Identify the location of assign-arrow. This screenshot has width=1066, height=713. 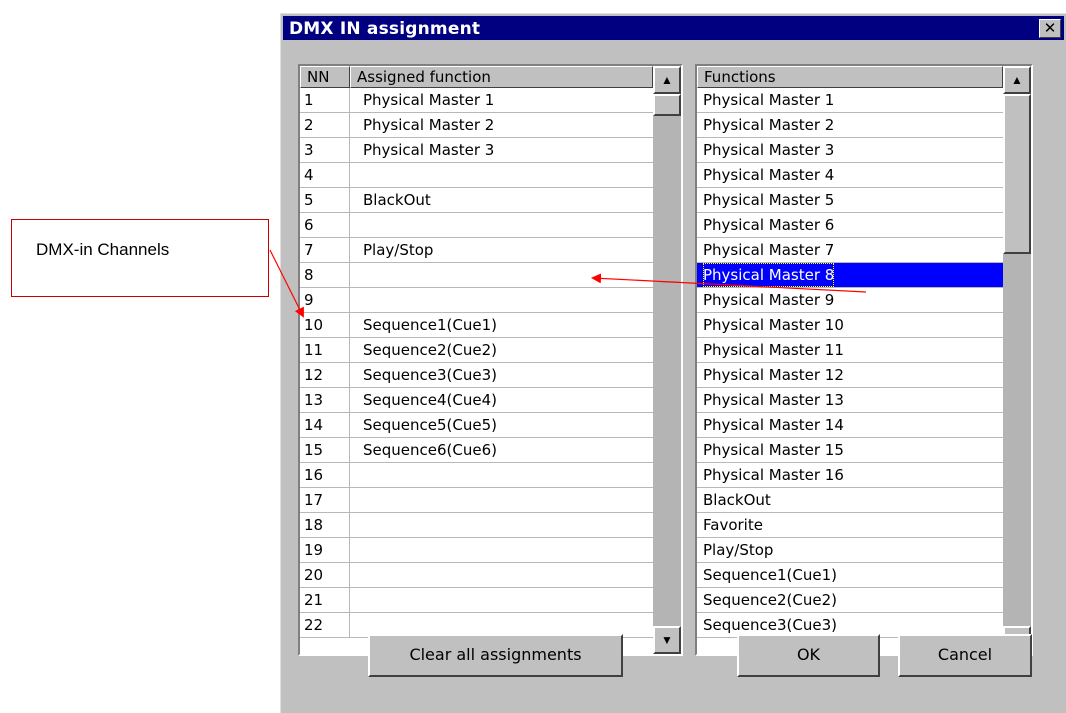
(729, 283).